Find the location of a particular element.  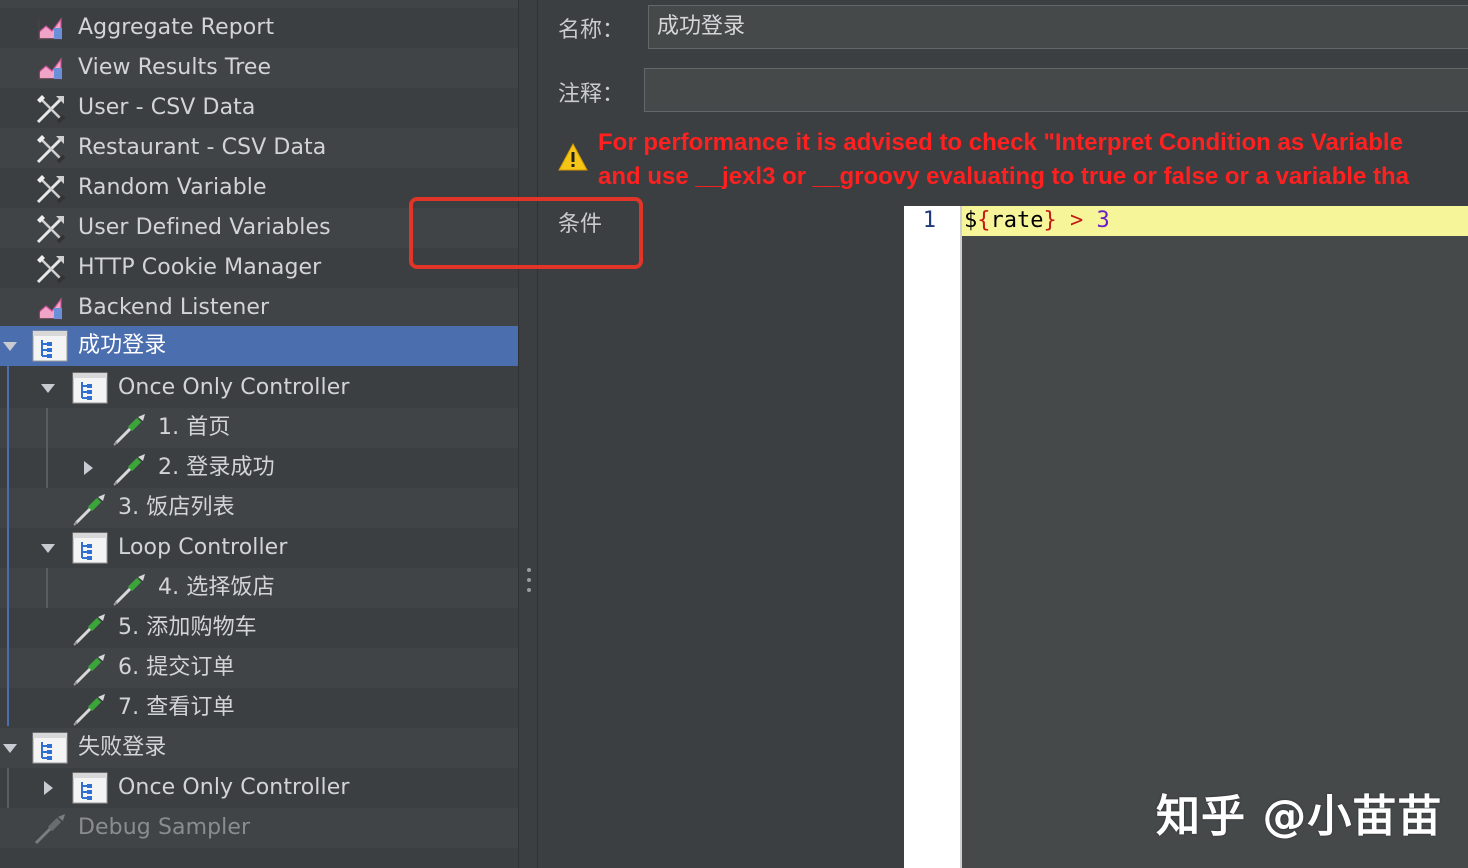

comment-label: 注释： is located at coordinates (591, 94).